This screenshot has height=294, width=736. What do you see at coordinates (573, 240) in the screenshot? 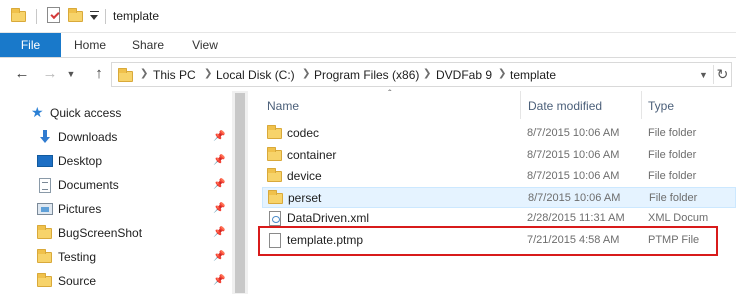
I see `file-date: 7/21/2015 4:58 AM` at bounding box center [573, 240].